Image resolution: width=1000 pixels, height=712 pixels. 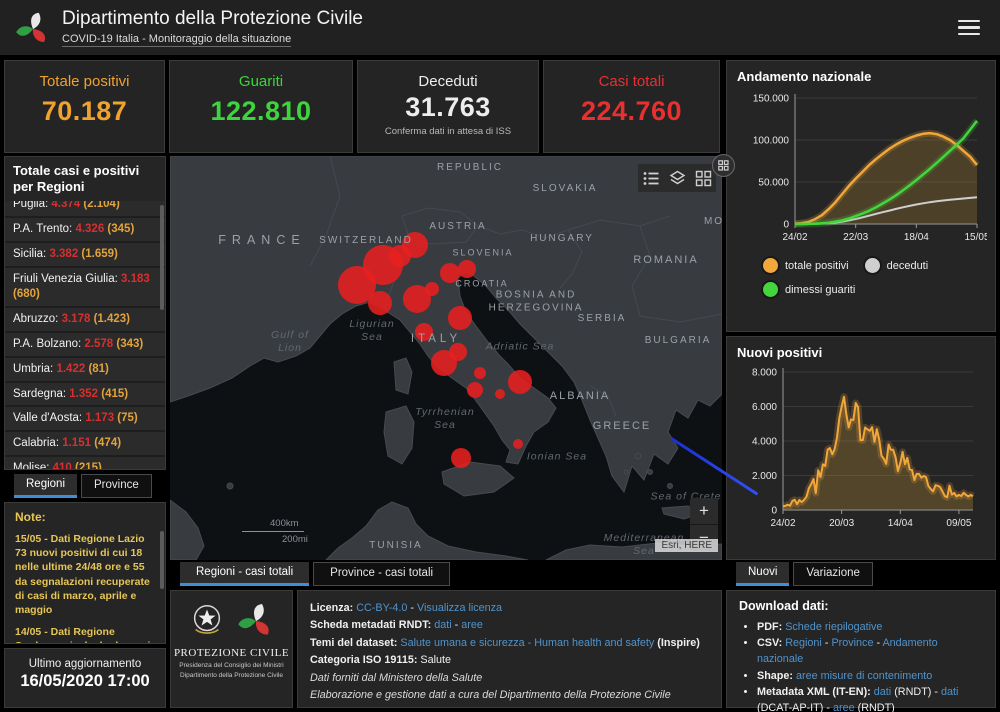 I want to click on tab-province: Province, so click(x=116, y=486).